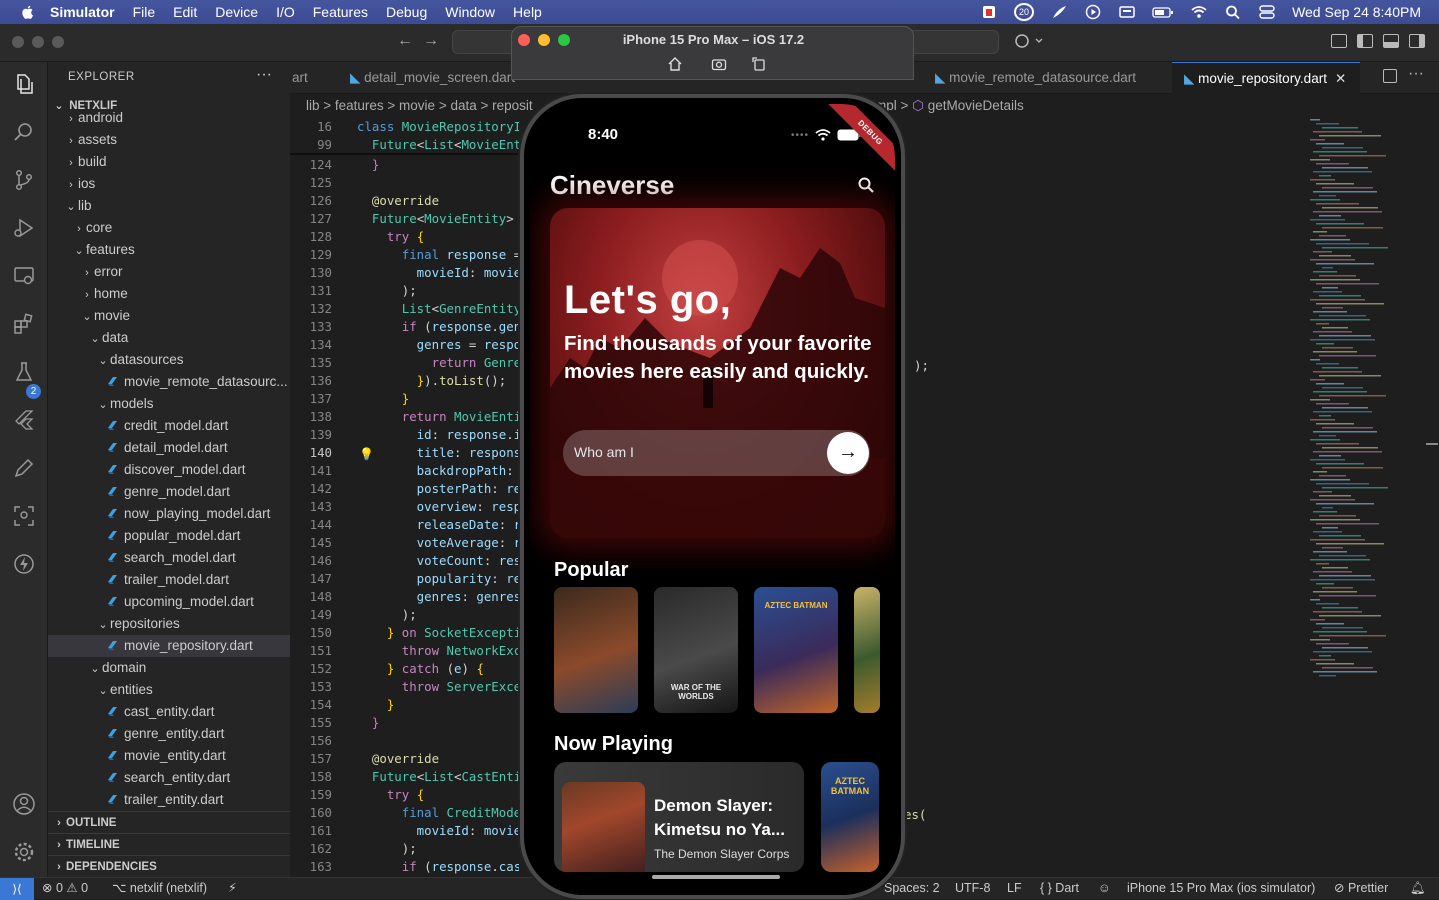  Describe the element at coordinates (169, 272) in the screenshot. I see `tree-folder: › error` at that location.